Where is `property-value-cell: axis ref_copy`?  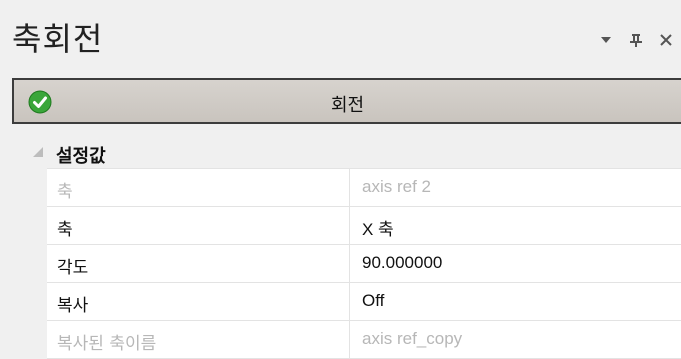 property-value-cell: axis ref_copy is located at coordinates (515, 339).